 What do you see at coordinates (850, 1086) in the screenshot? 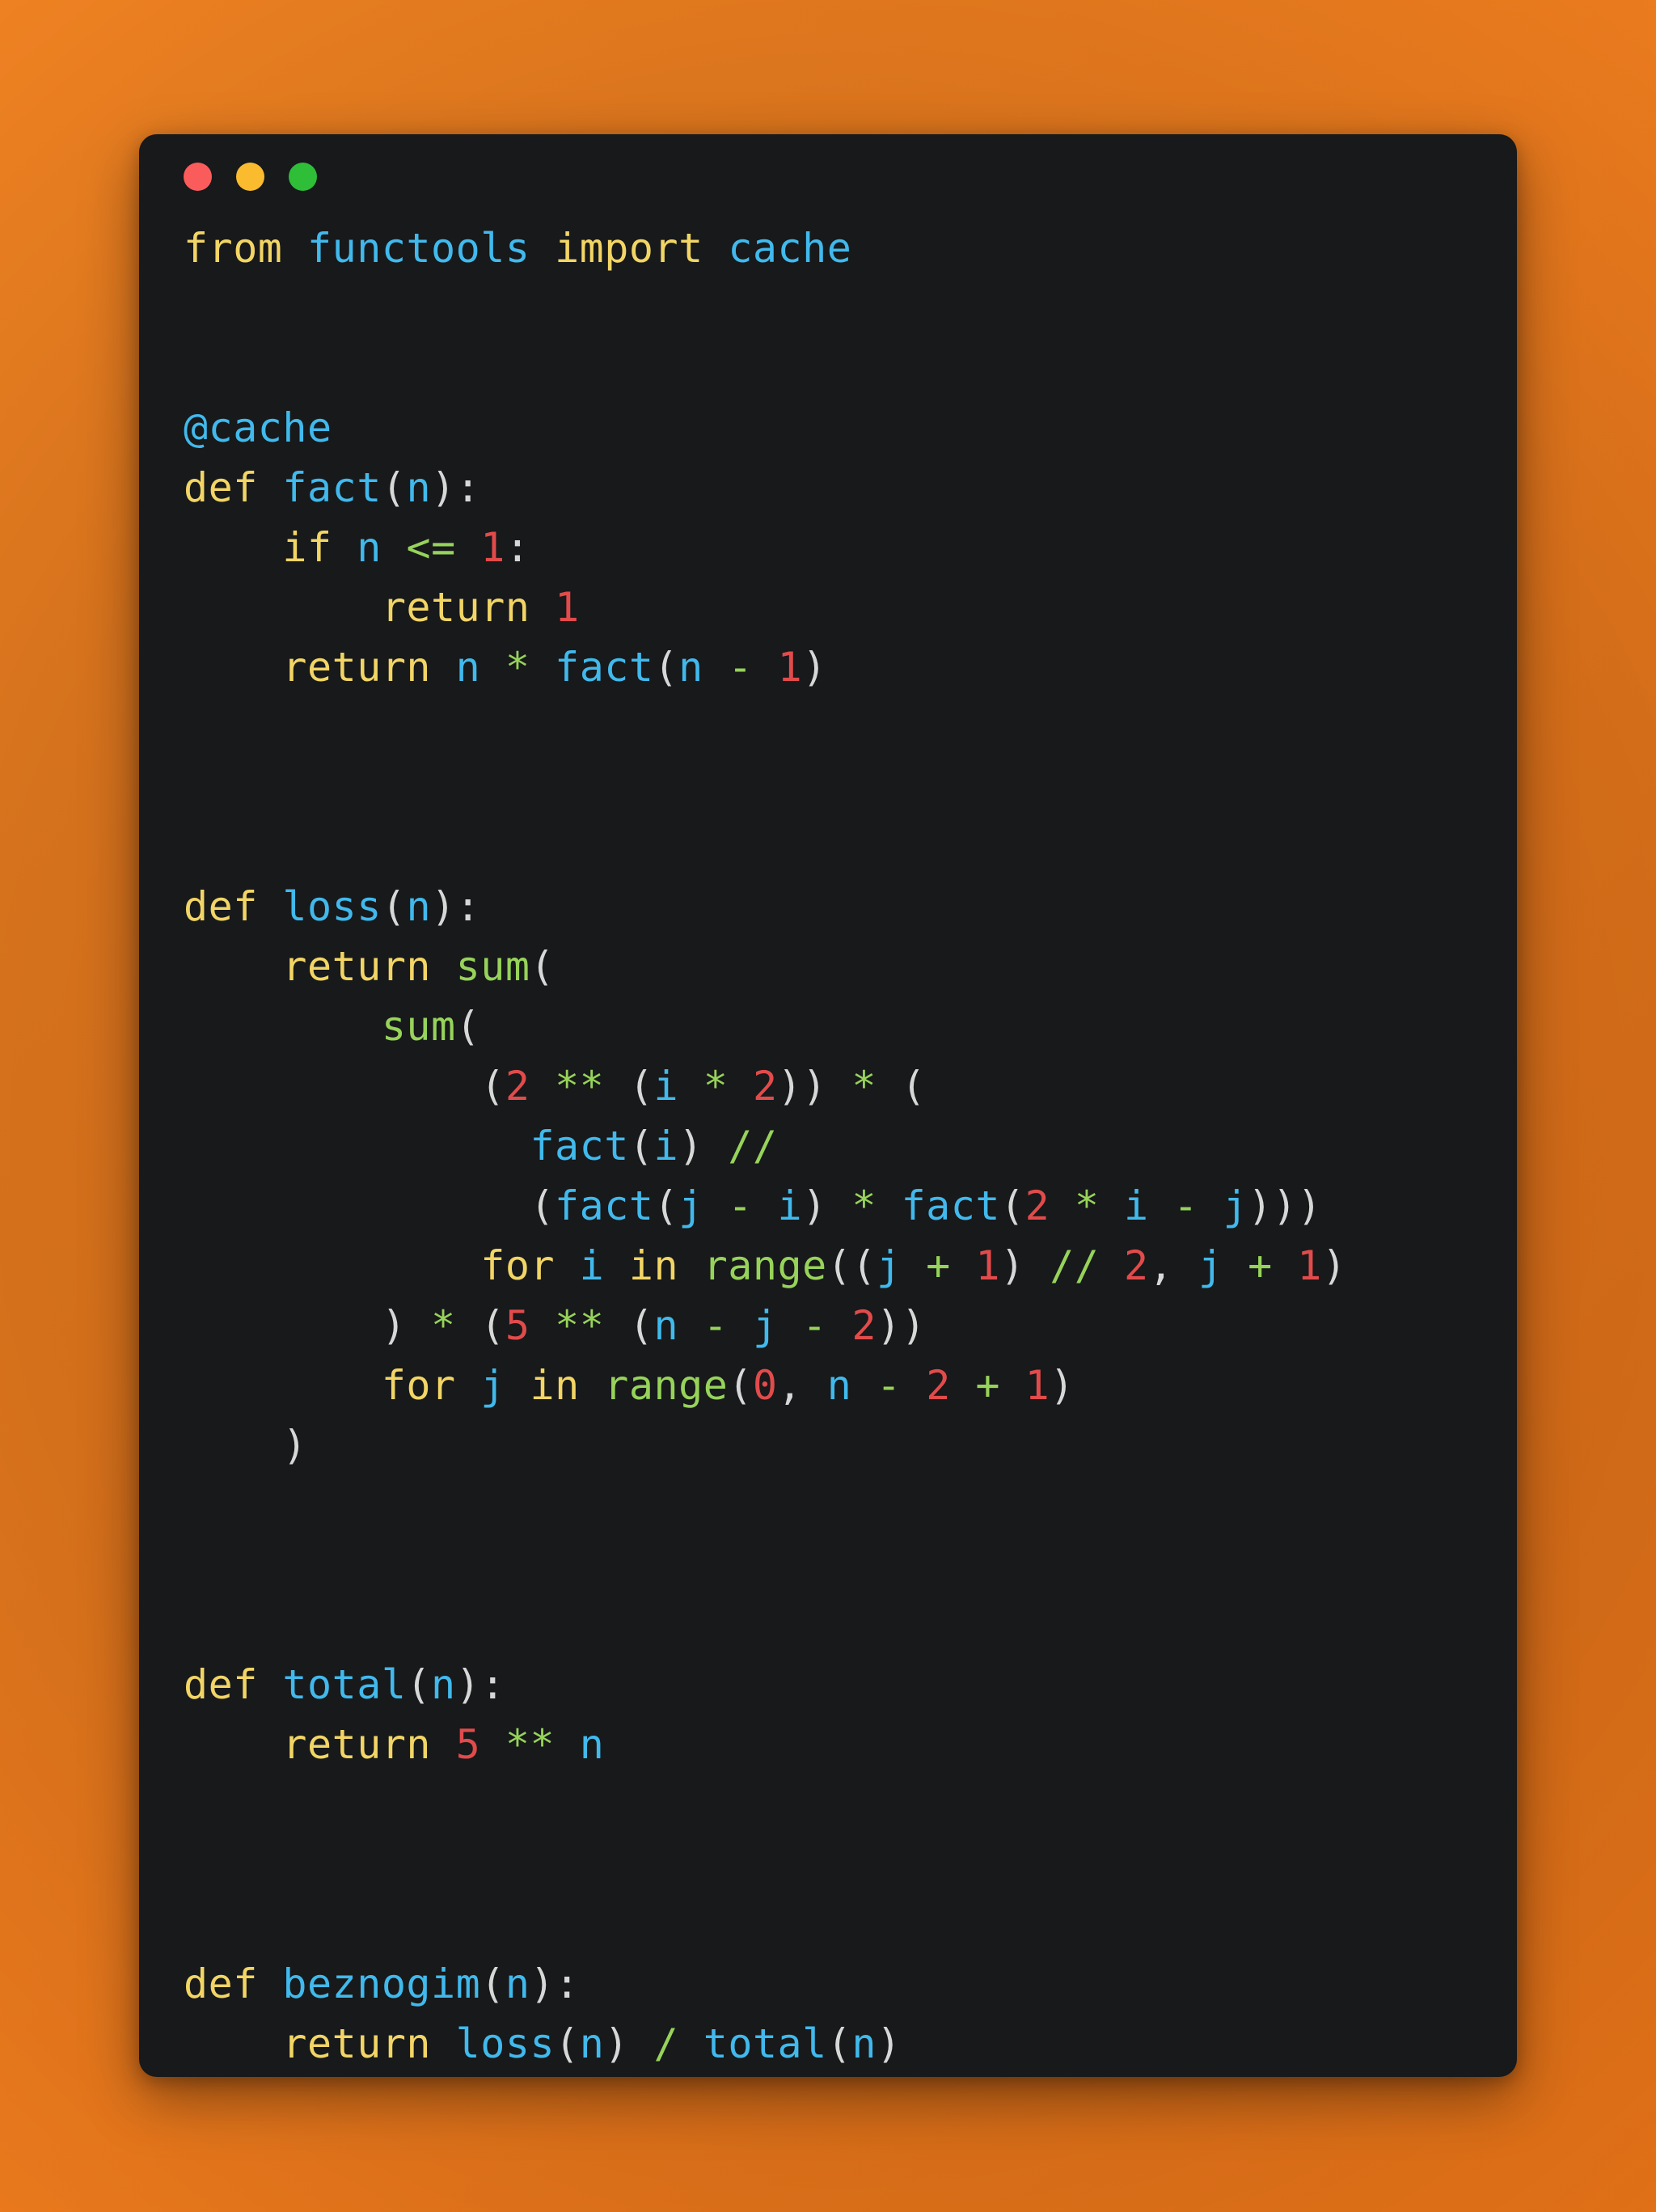
I see `code-line: (2 ** (i * 2)) * (` at bounding box center [850, 1086].